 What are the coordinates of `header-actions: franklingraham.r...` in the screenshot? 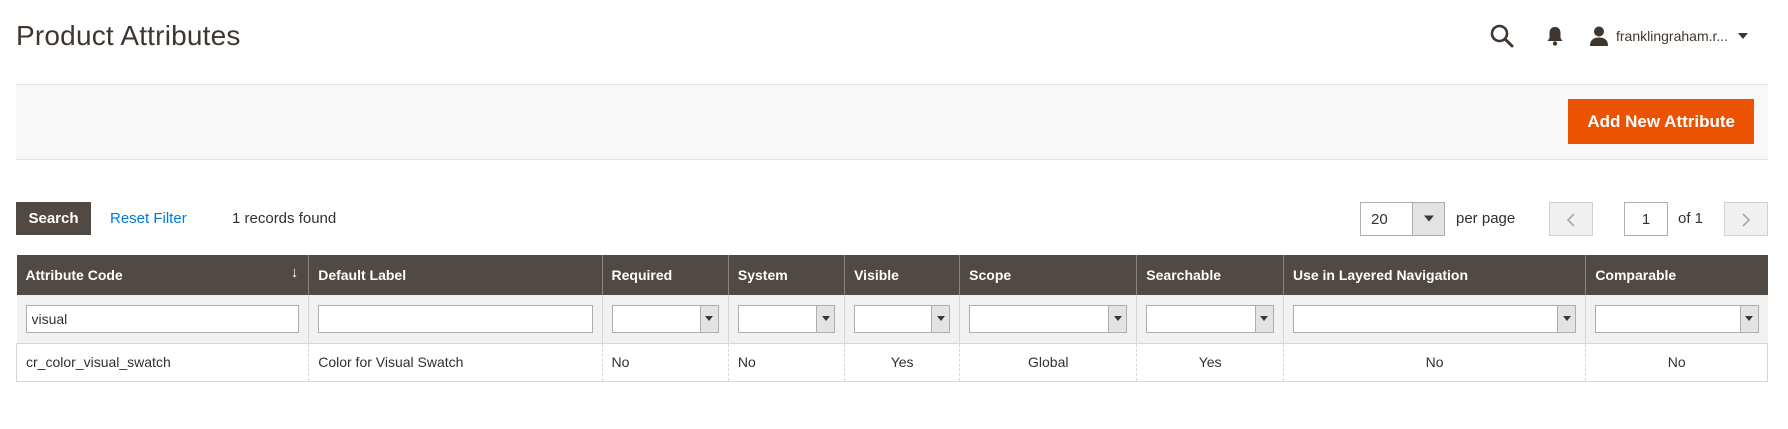 It's located at (1638, 36).